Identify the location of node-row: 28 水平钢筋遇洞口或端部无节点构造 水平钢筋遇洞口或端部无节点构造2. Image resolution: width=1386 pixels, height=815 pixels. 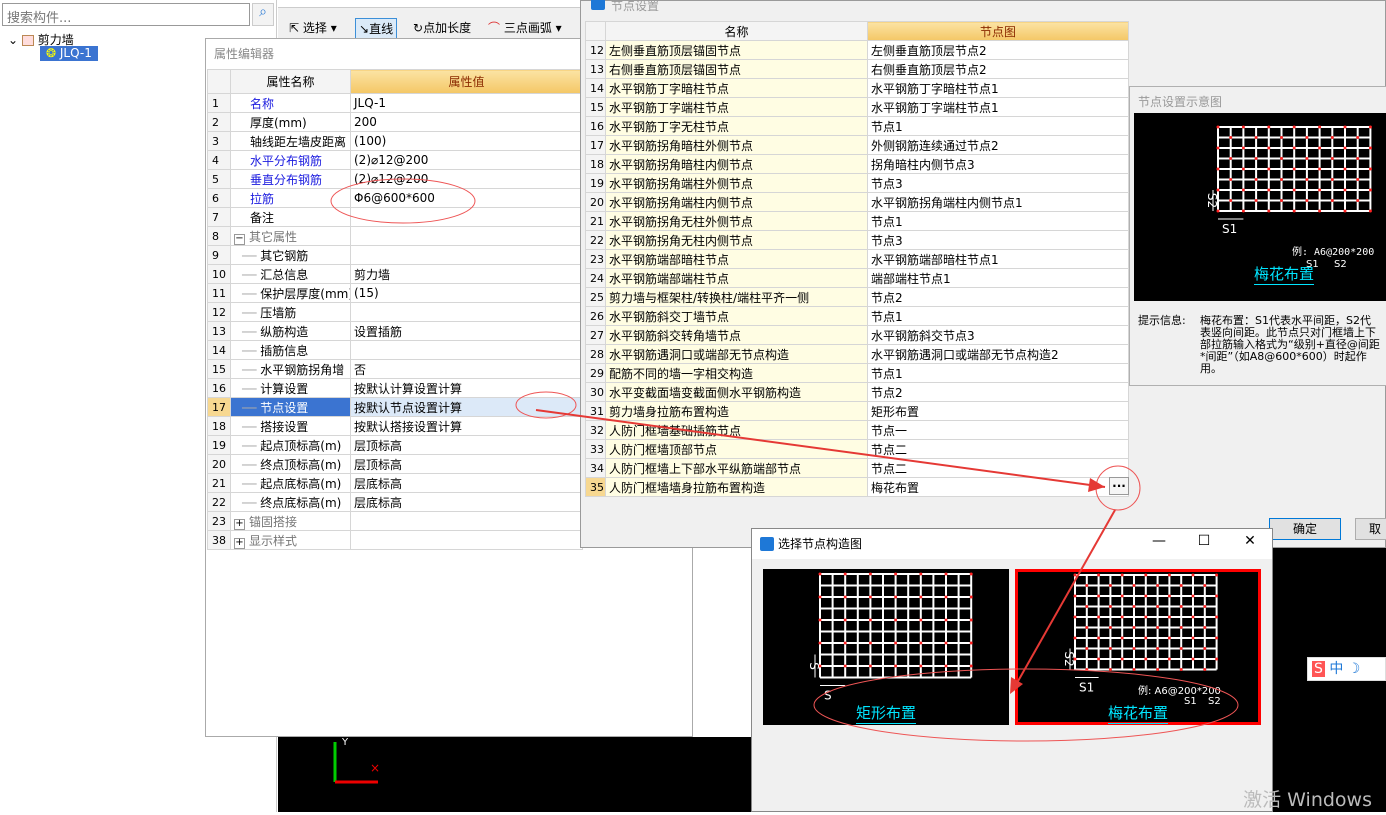
(857, 354).